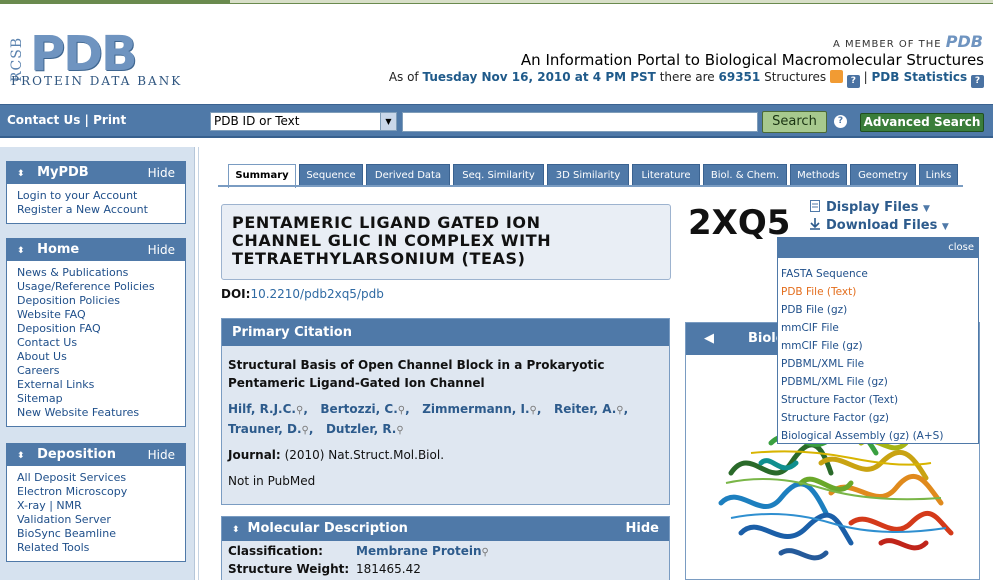 The height and width of the screenshot is (580, 993). I want to click on search-button: Search, so click(794, 122).